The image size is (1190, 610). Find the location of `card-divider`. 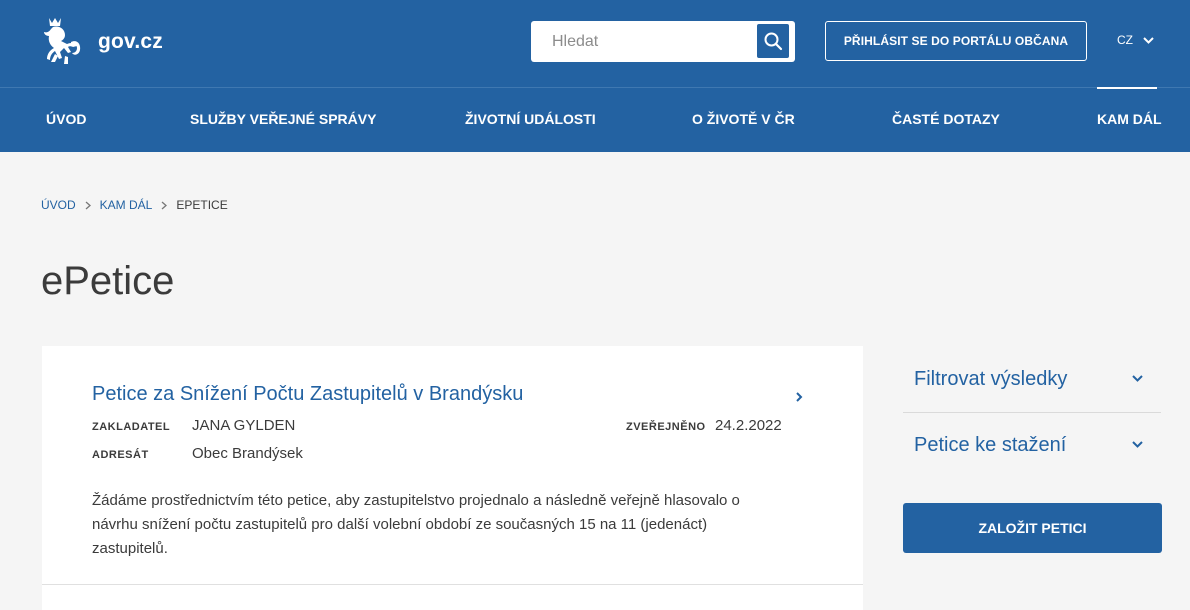

card-divider is located at coordinates (452, 584).